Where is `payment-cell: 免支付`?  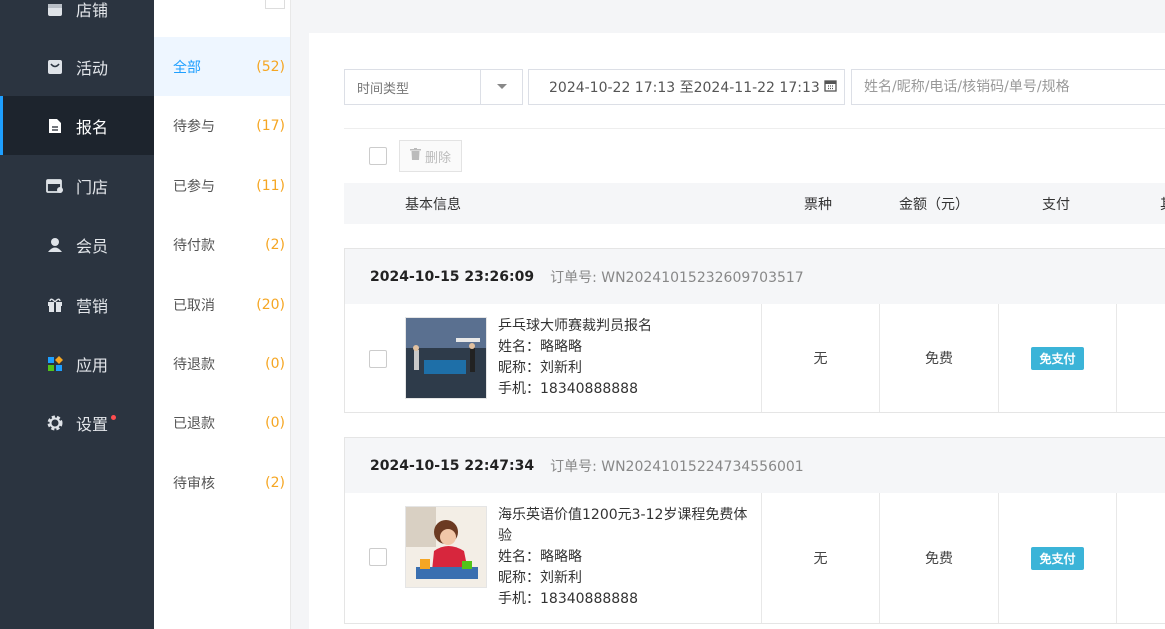 payment-cell: 免支付 is located at coordinates (1058, 358).